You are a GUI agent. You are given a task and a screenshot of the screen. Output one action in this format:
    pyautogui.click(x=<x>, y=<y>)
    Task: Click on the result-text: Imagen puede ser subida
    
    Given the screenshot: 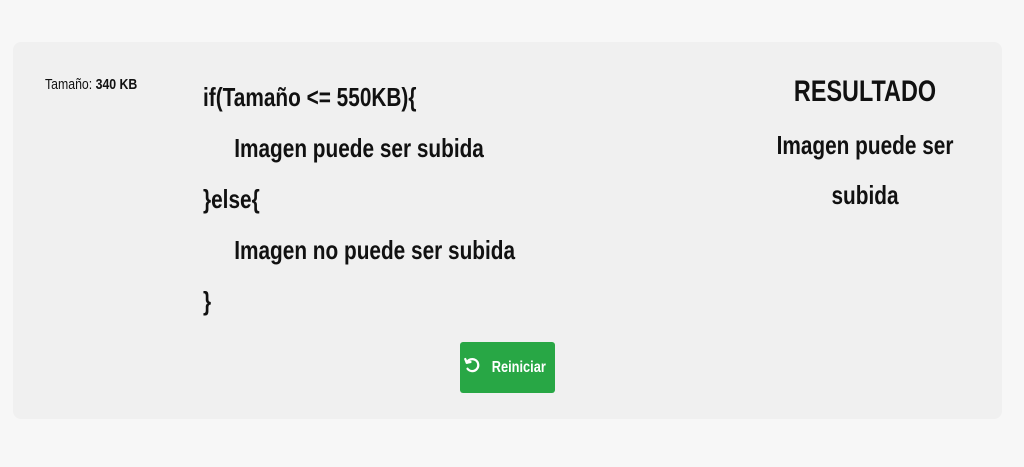 What is the action you would take?
    pyautogui.click(x=865, y=170)
    